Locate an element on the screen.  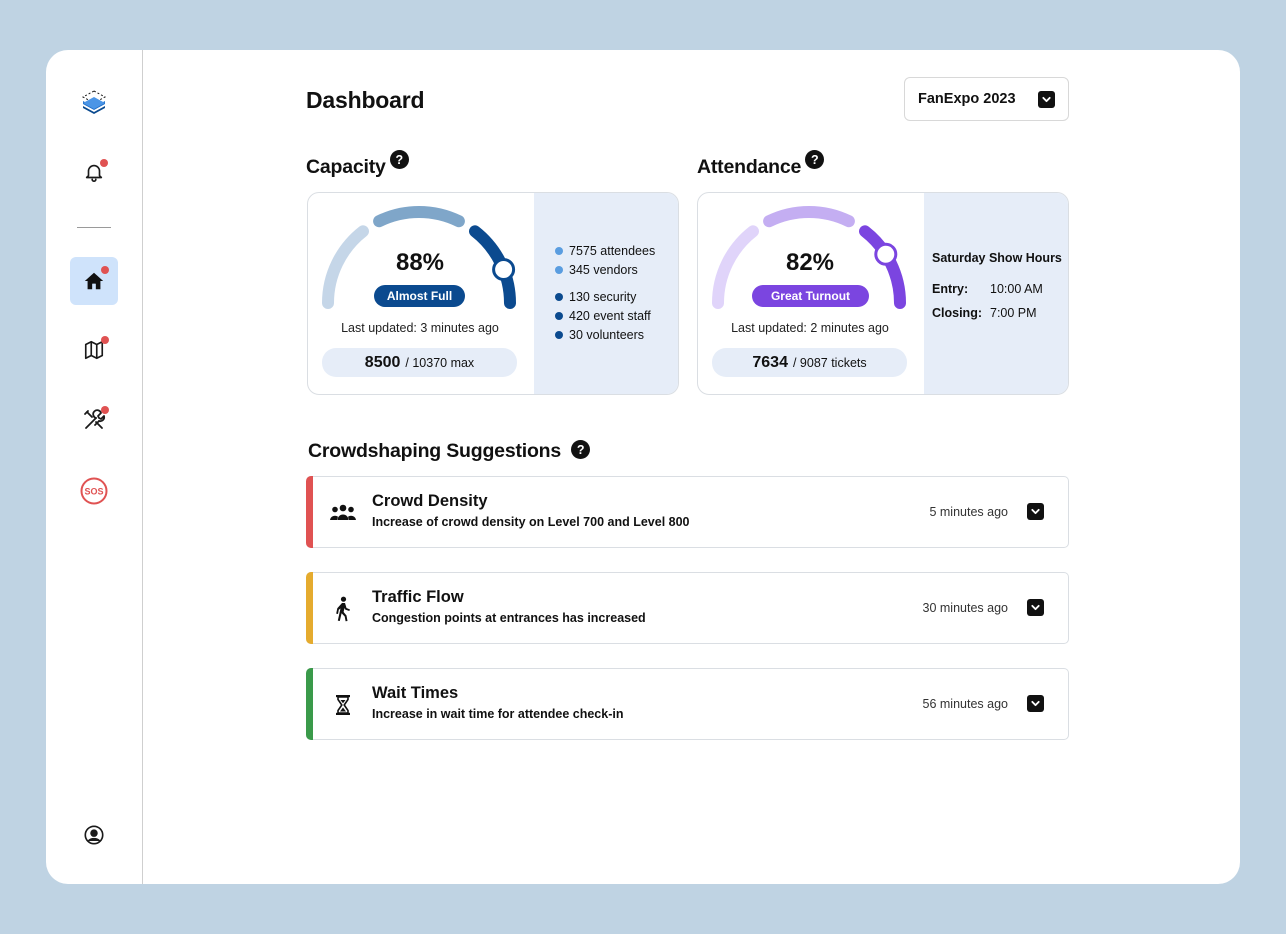
attendance-count: 7634 / 9087 tickets is located at coordinates (809, 362).